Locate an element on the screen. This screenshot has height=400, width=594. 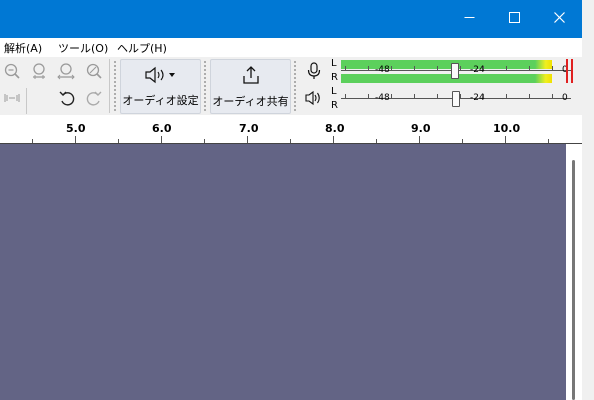
ruler-label: 9.0 is located at coordinates (421, 128).